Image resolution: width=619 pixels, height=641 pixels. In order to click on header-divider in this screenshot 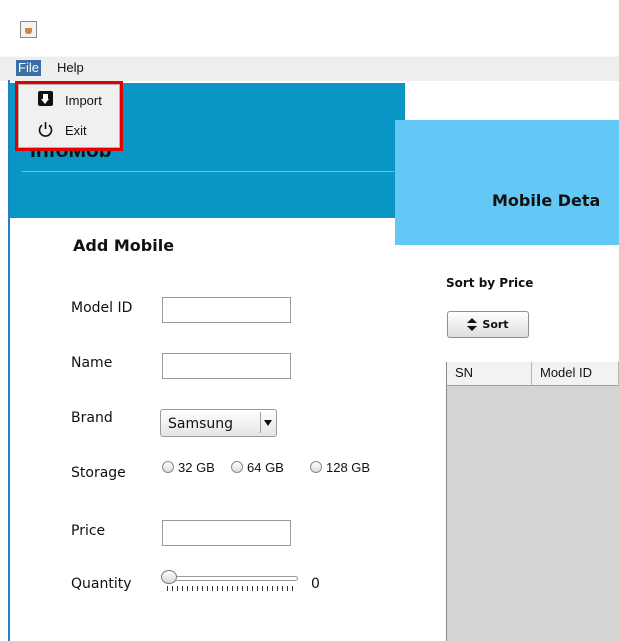, I will do `click(208, 171)`.